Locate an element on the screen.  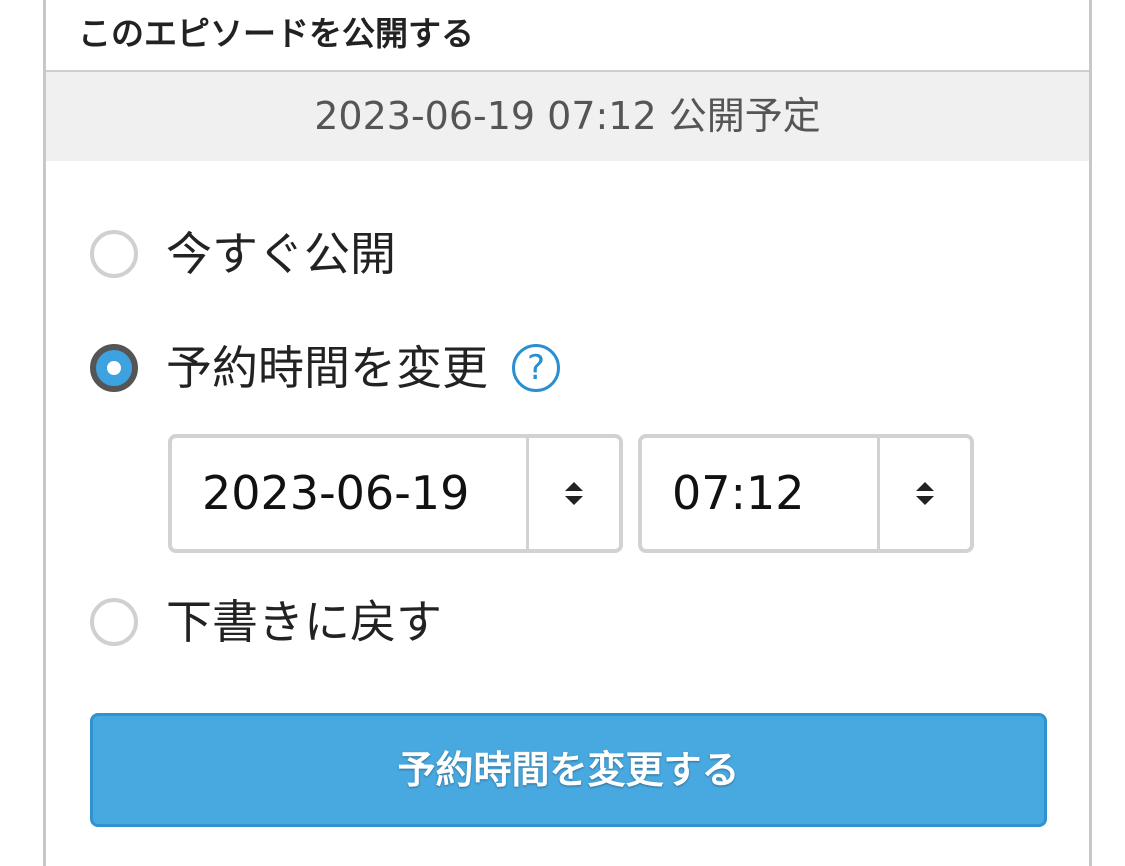
date-select: 2023-06-19 is located at coordinates (395, 493).